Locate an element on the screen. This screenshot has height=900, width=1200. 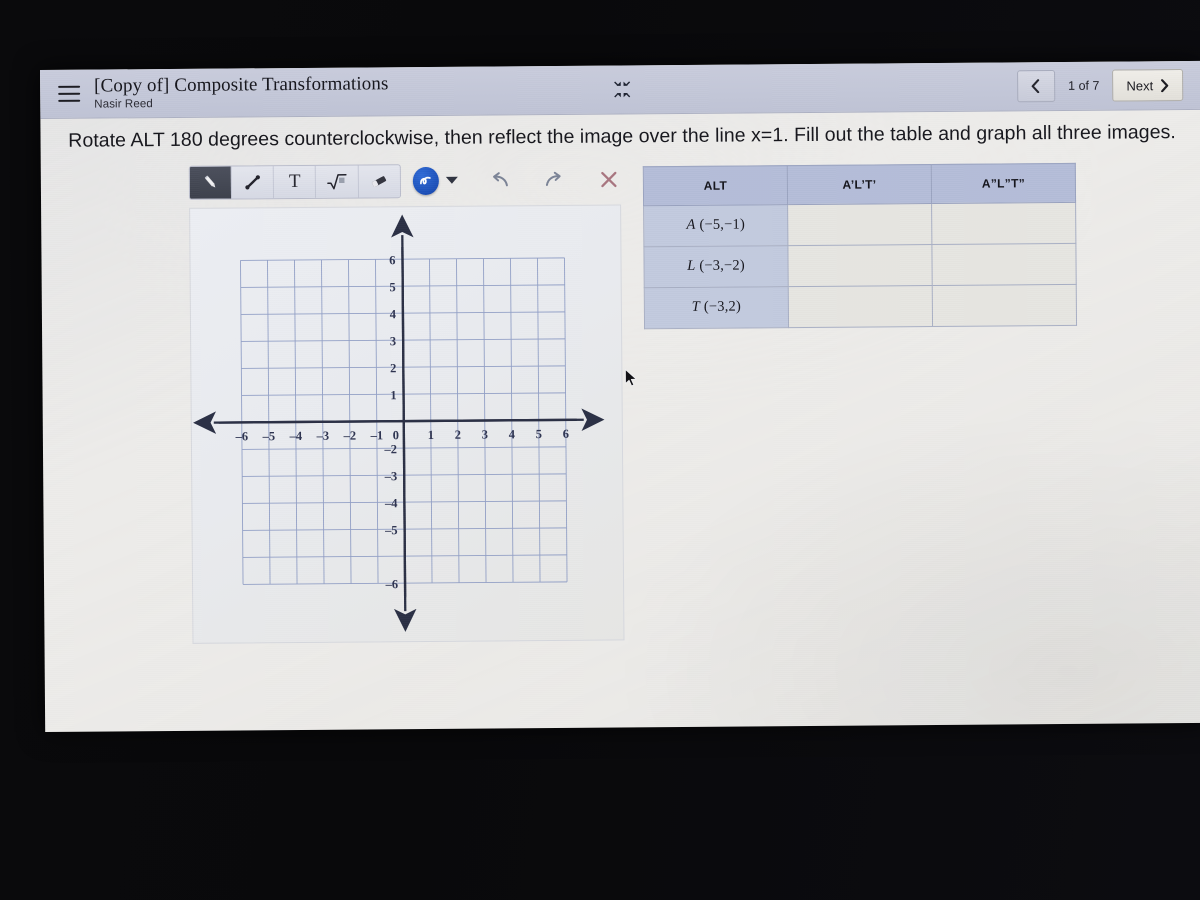
x-axis-tick-labels: –6 –5 –4 –3 –2 –1 0 1 2 3 4 5 6 is located at coordinates (402, 435).